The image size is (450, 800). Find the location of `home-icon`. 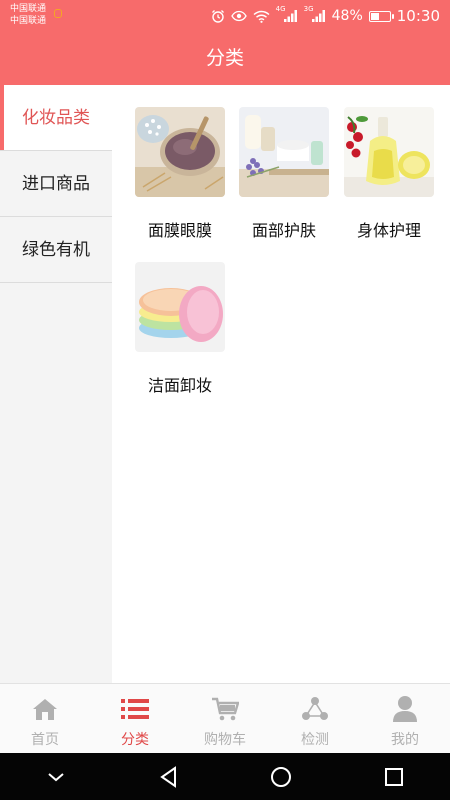

home-icon is located at coordinates (45, 709).